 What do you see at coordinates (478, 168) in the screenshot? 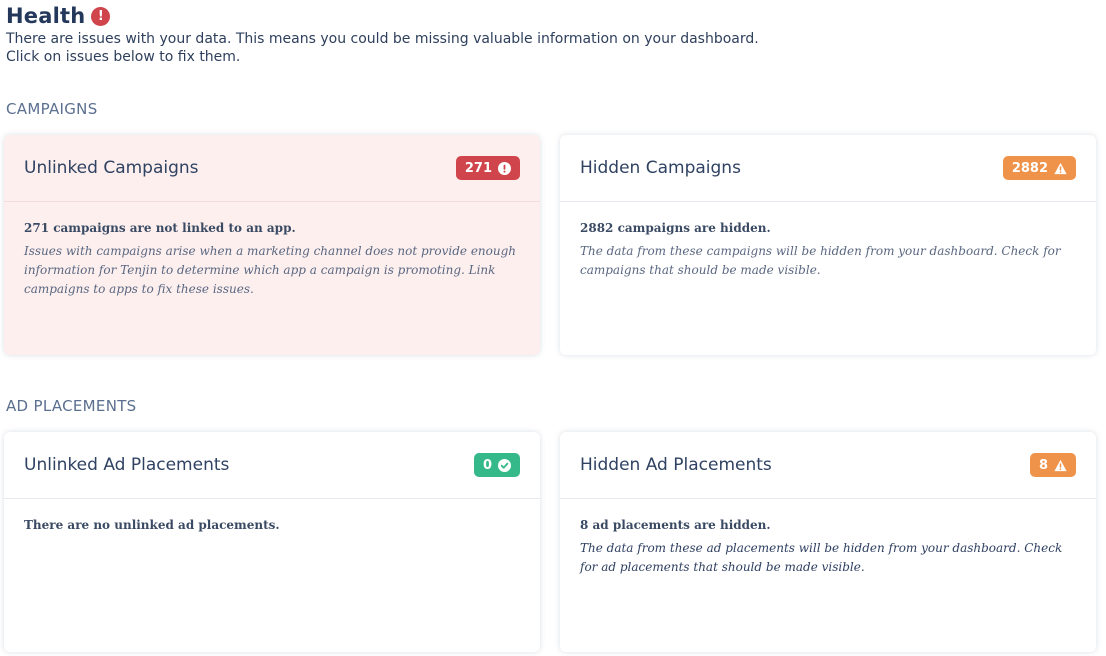
I see `badge-count: 271` at bounding box center [478, 168].